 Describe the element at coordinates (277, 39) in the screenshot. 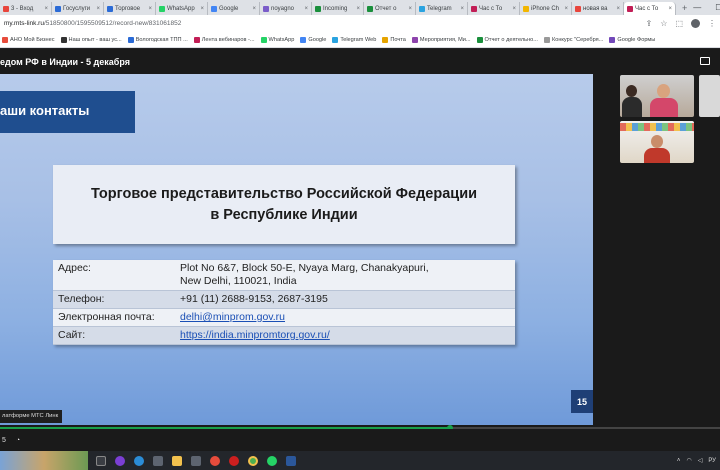

I see `bookmark-item: WhatsApp` at that location.